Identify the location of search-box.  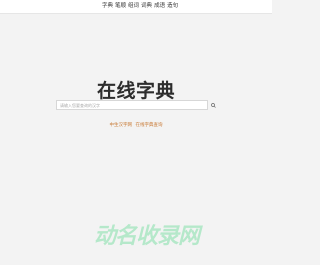
(132, 105).